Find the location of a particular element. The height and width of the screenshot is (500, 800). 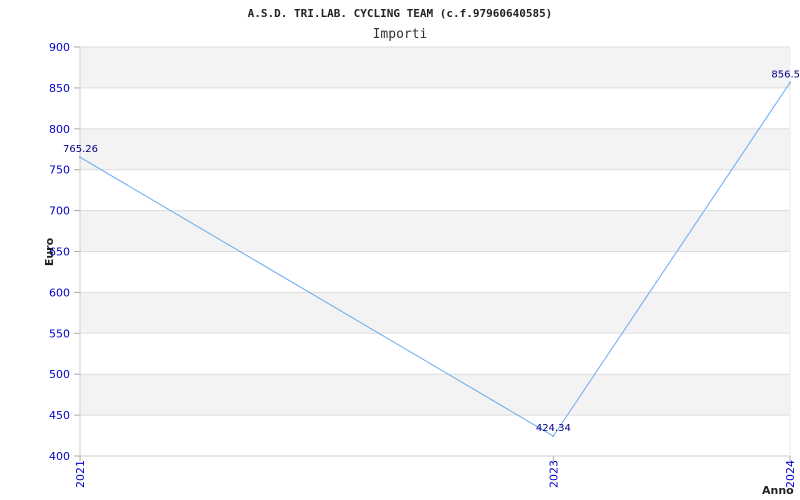

data-point-2024 is located at coordinates (790, 82).